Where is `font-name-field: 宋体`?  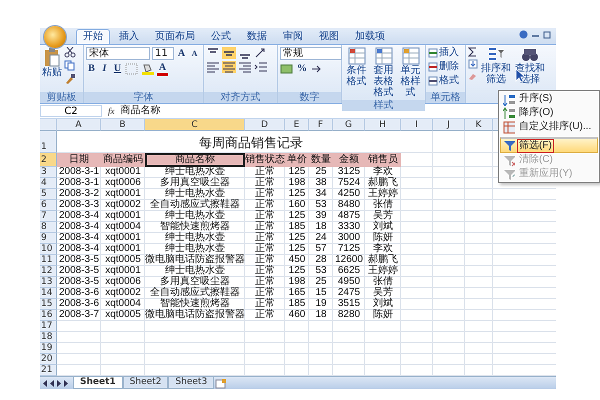 font-name-field: 宋体 is located at coordinates (118, 53).